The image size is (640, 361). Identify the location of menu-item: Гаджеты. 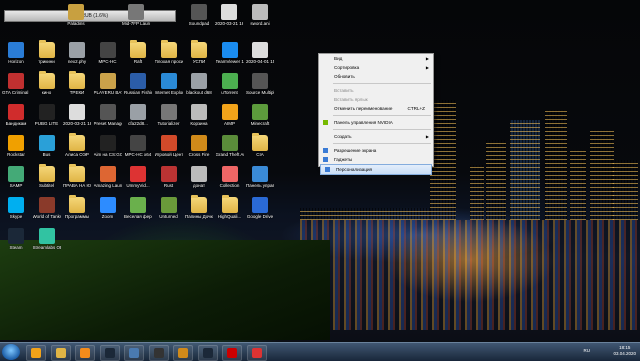
(376, 159).